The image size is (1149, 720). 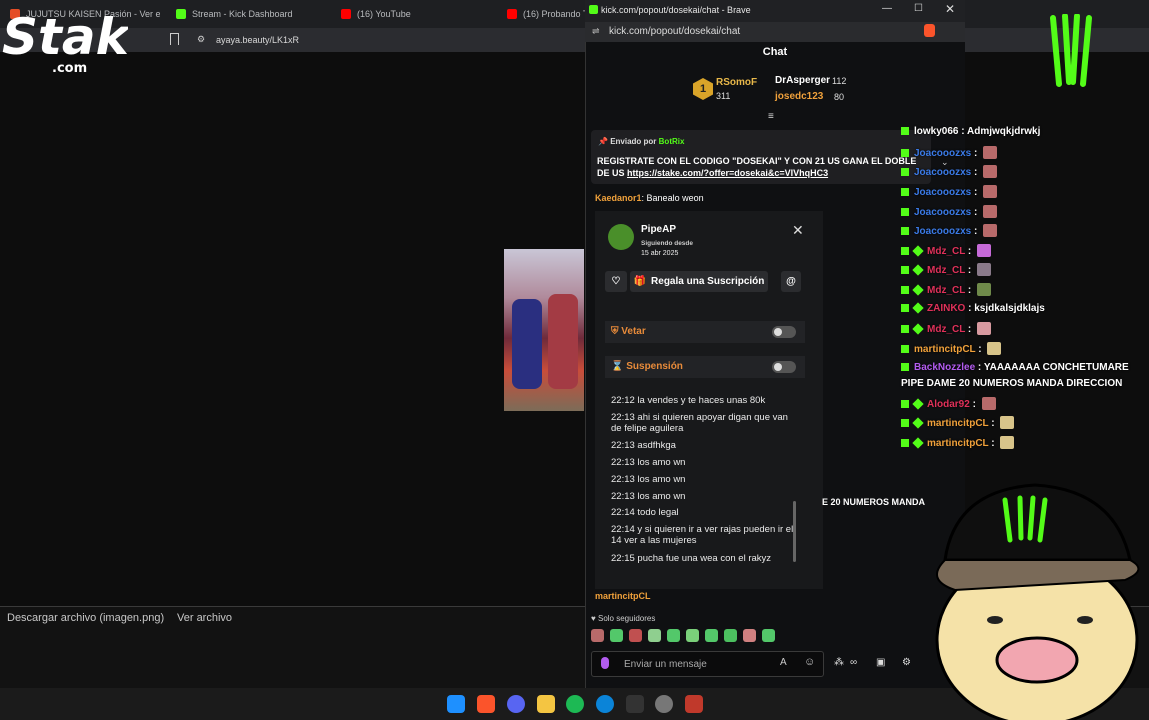 What do you see at coordinates (563, 341) in the screenshot?
I see `bottle-shape` at bounding box center [563, 341].